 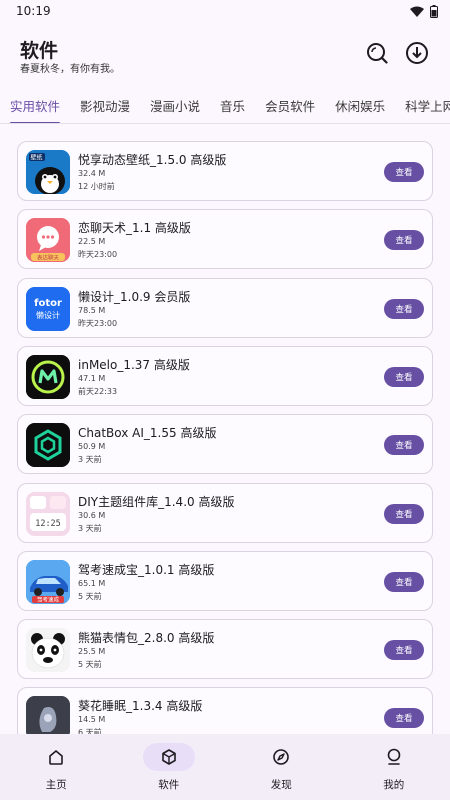 I want to click on chat-bubble-icon: 表达聊天, so click(x=48, y=240).